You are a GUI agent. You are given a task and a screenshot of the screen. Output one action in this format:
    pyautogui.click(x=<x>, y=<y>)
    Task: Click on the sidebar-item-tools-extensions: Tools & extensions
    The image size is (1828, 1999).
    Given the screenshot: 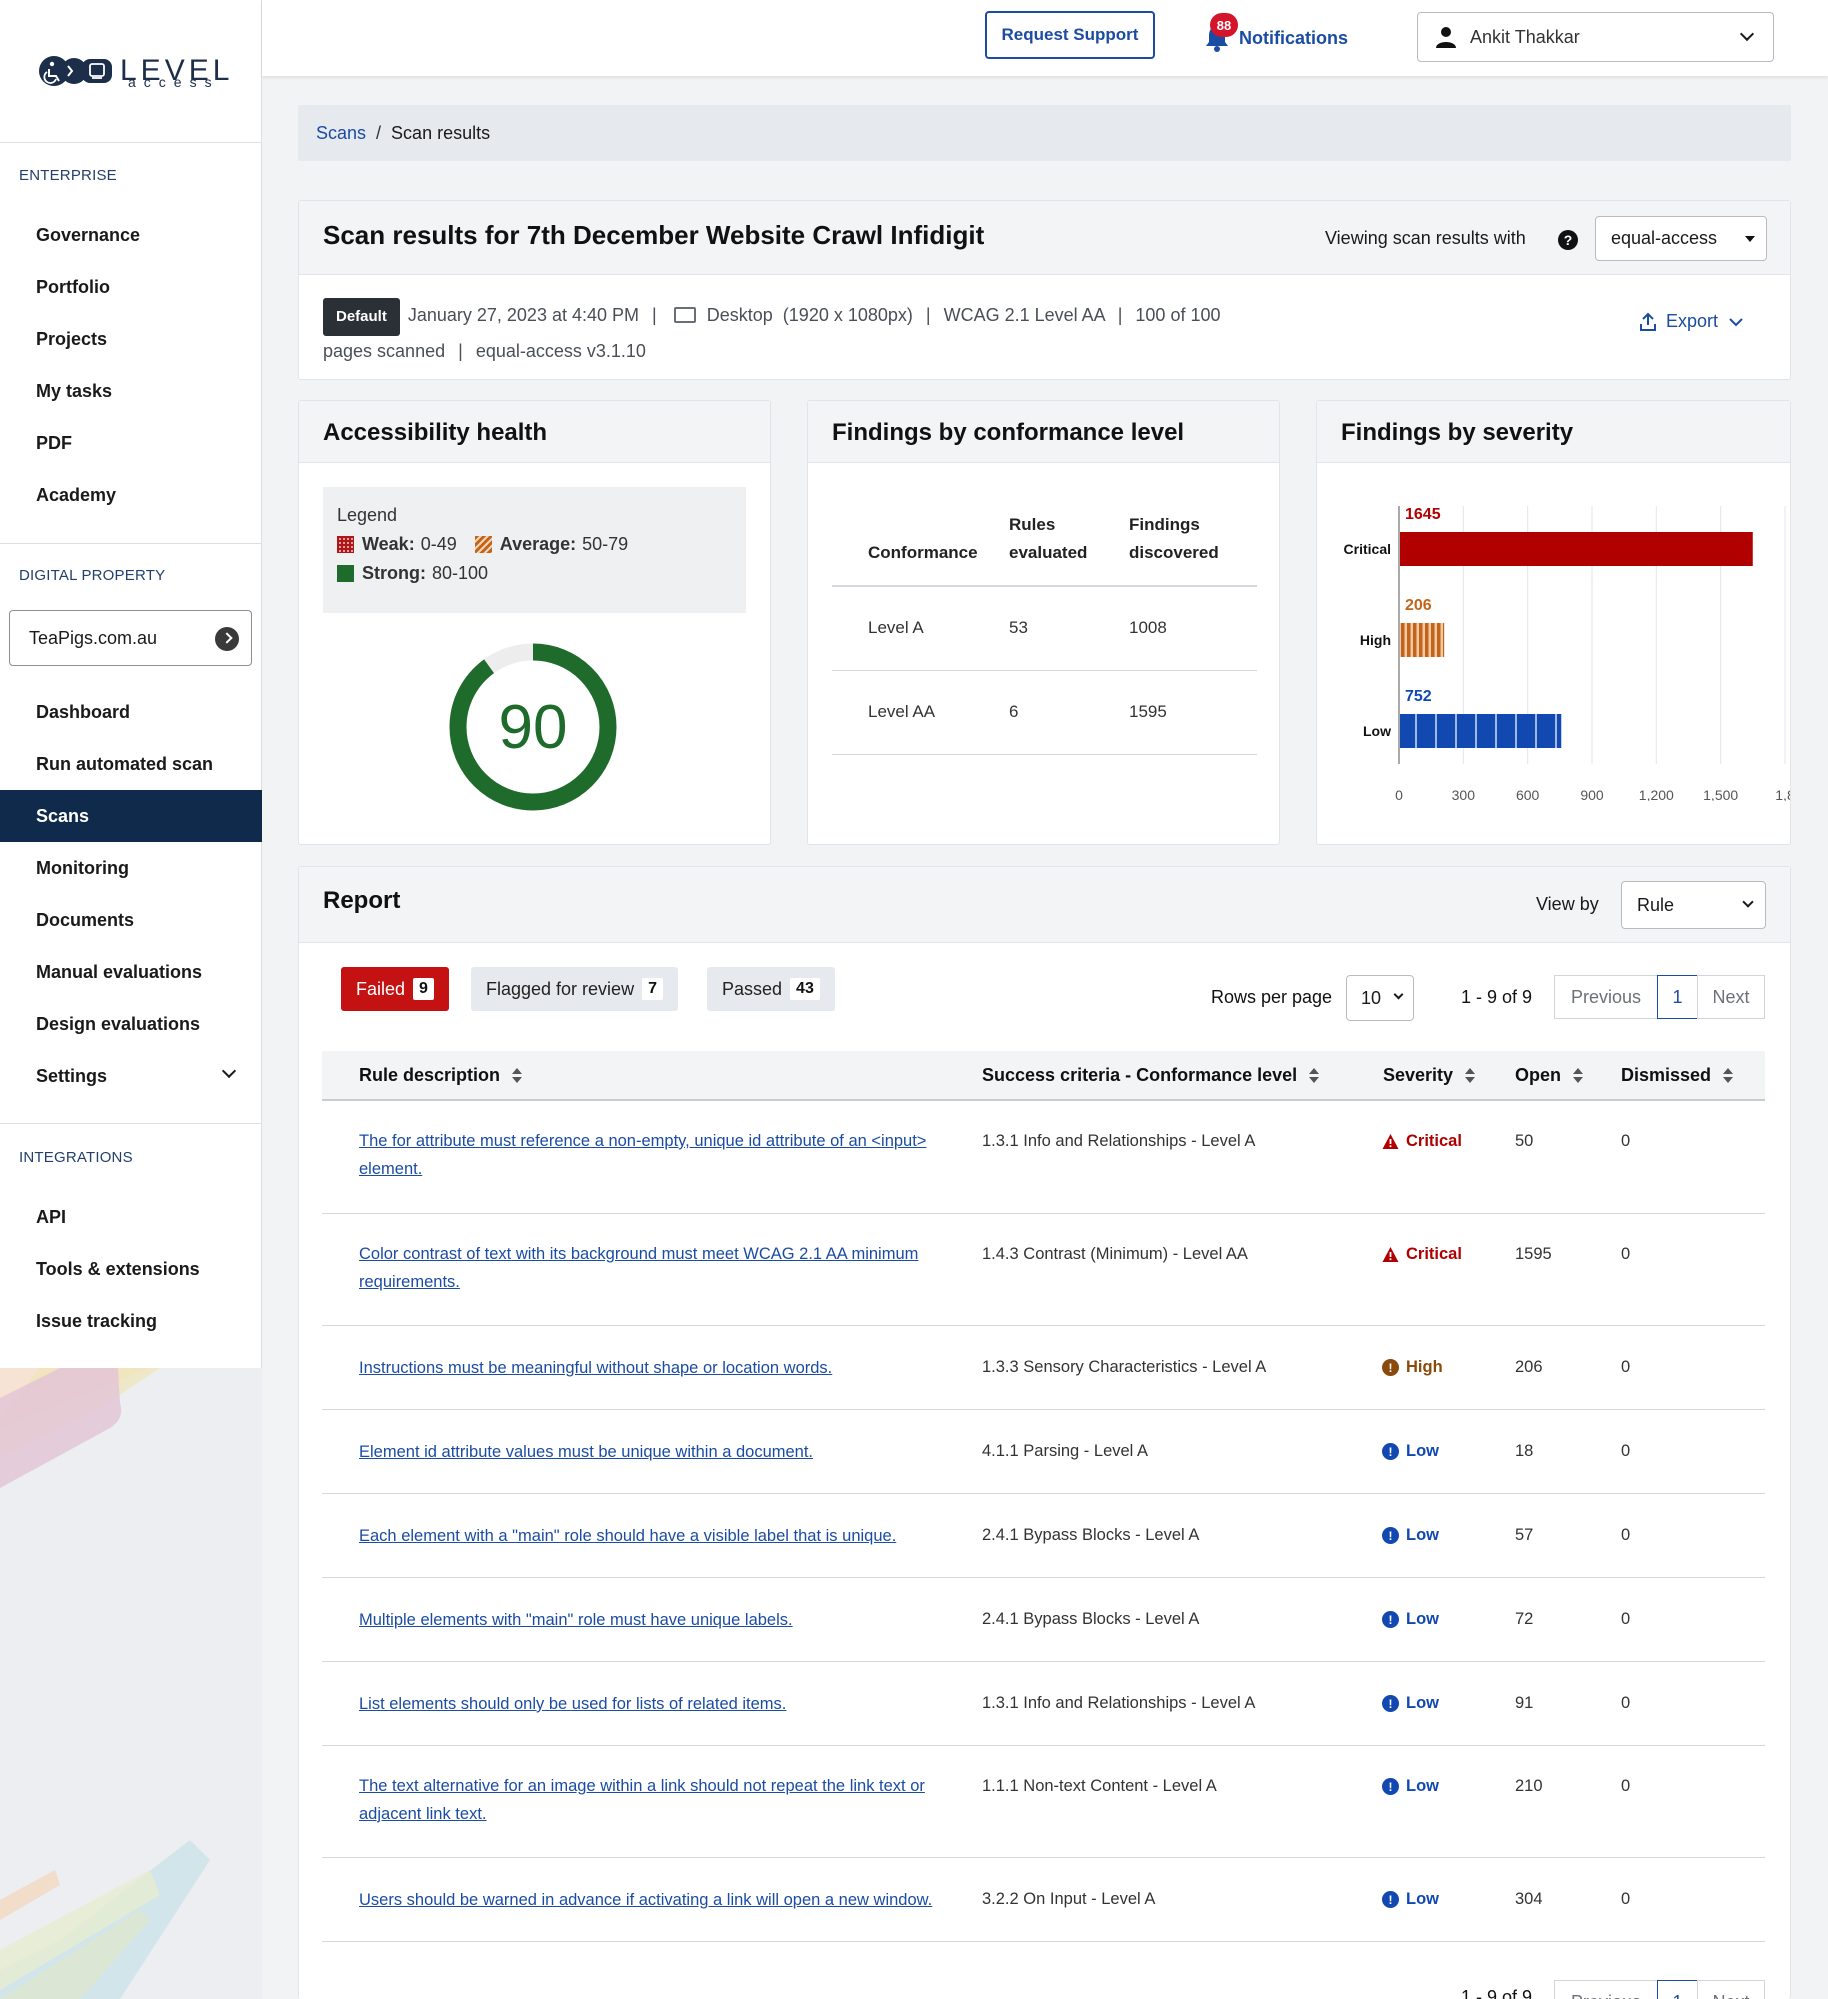 What is the action you would take?
    pyautogui.click(x=131, y=1269)
    